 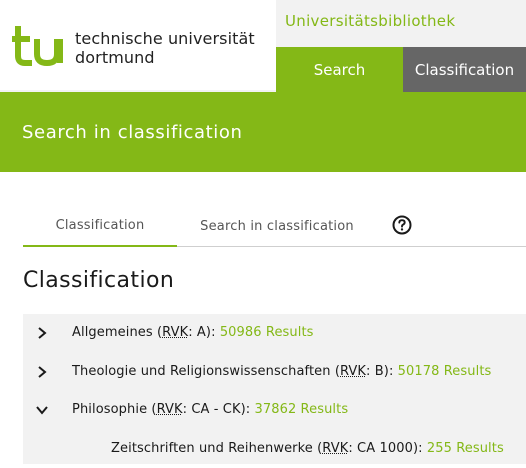 I want to click on main-nav: Search Classification, so click(x=401, y=69).